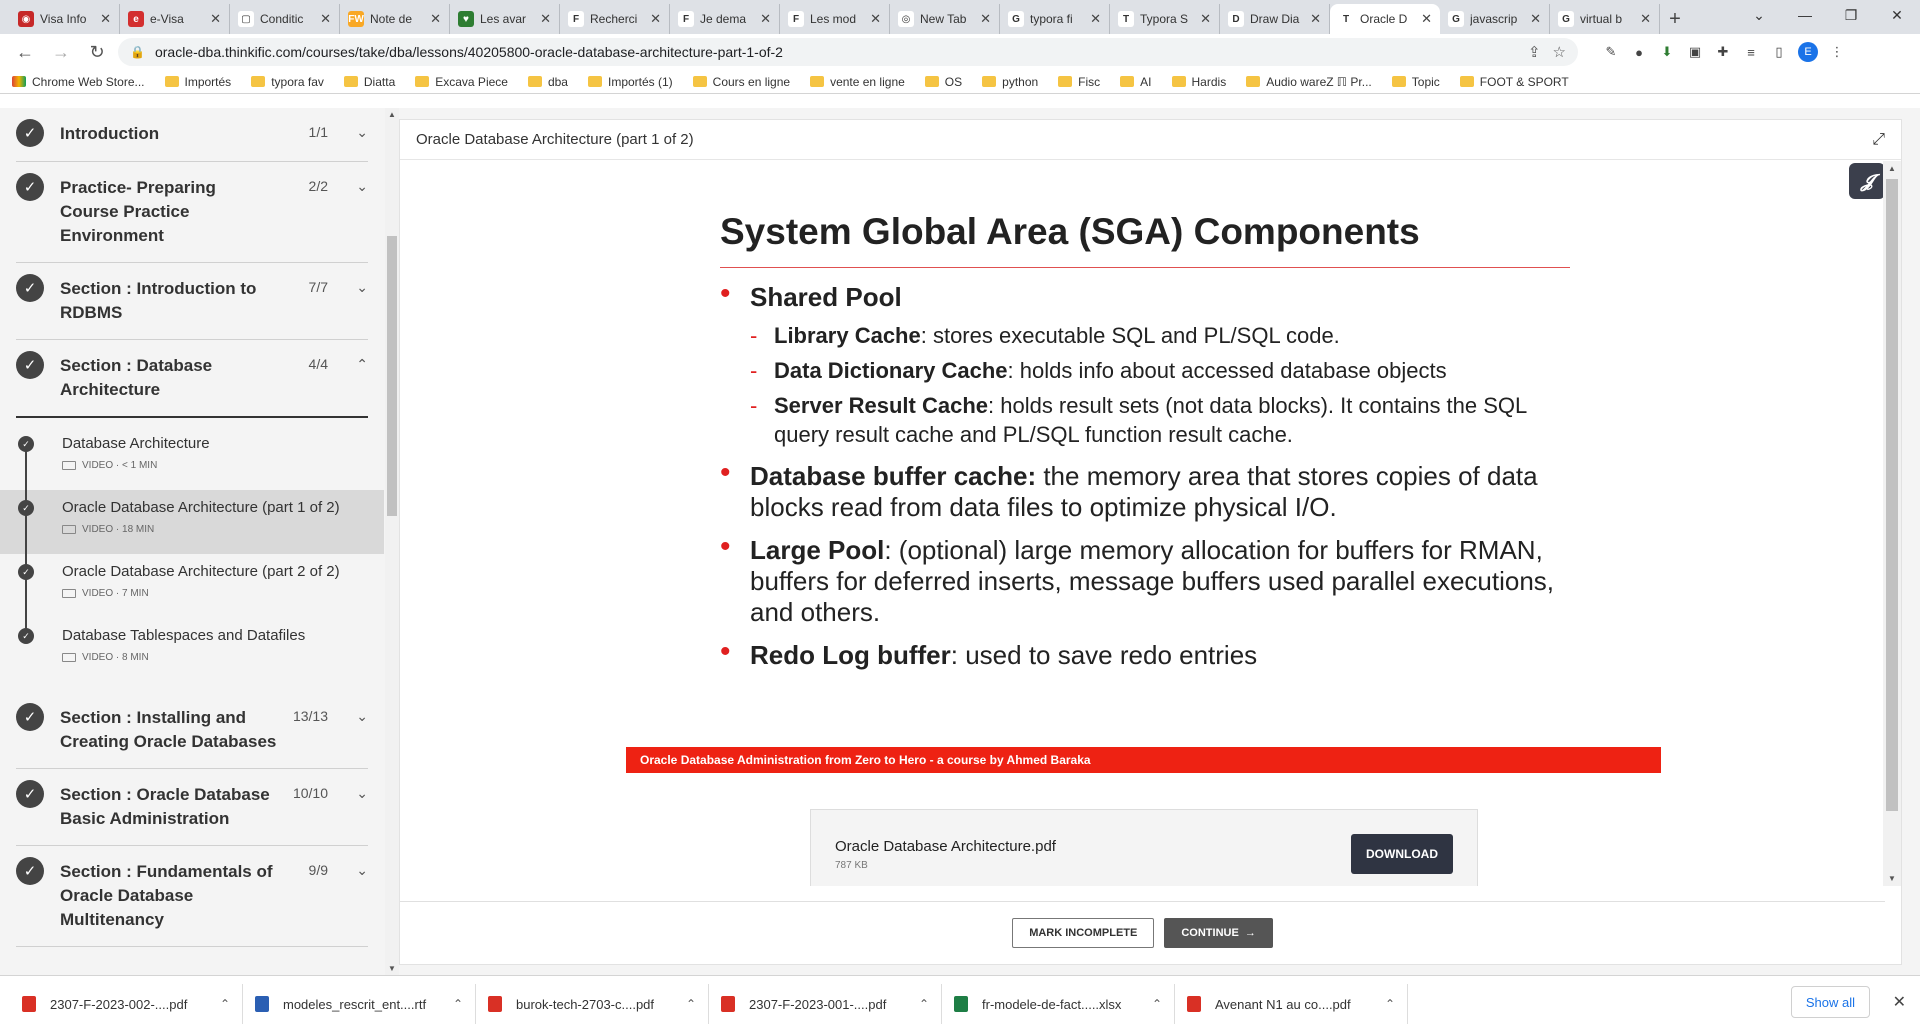 This screenshot has width=1920, height=1032. Describe the element at coordinates (1759, 15) in the screenshot. I see `tab-search-icon: ⌄` at that location.